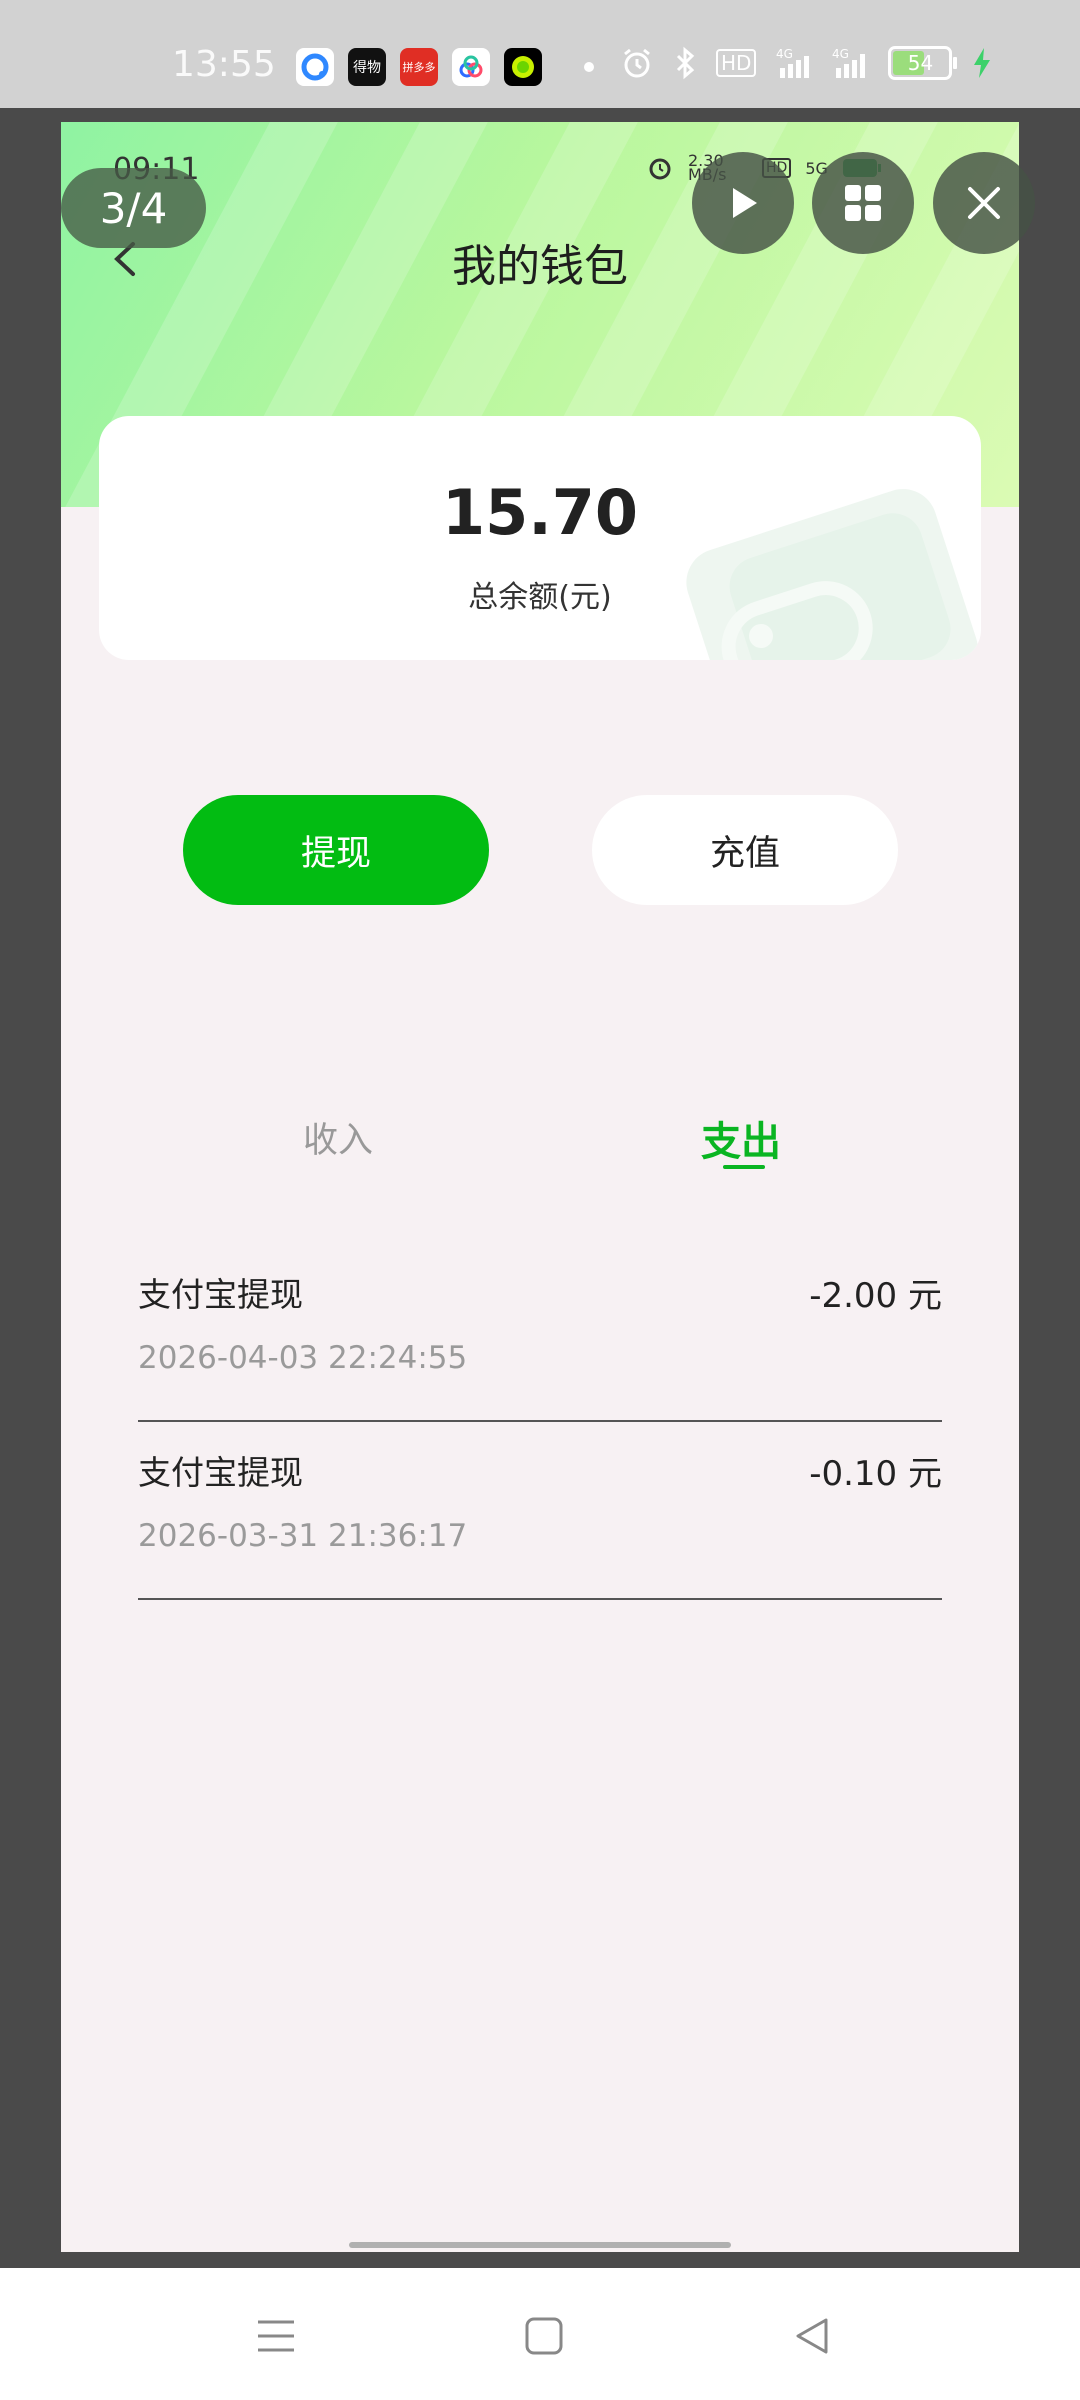 The image size is (1080, 2400). What do you see at coordinates (133, 208) in the screenshot?
I see `image-counter: 3/4` at bounding box center [133, 208].